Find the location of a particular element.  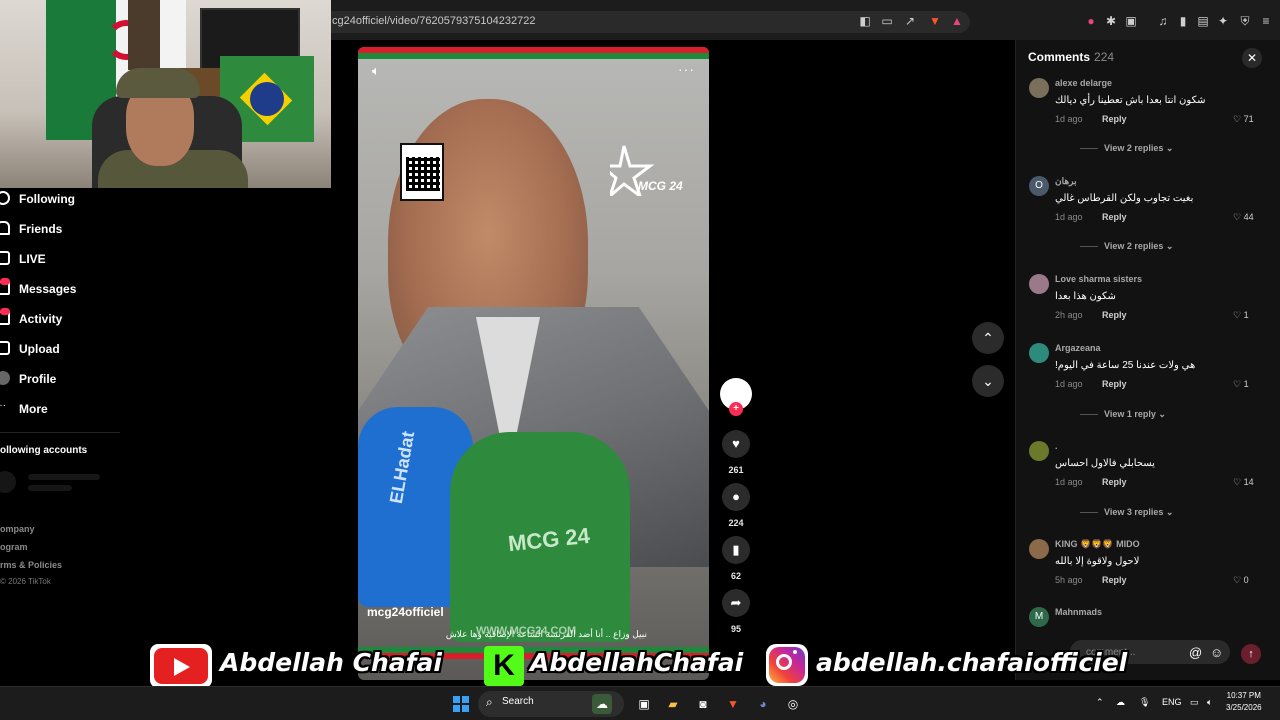

comment-author: Argazeana is located at coordinates (1078, 348).